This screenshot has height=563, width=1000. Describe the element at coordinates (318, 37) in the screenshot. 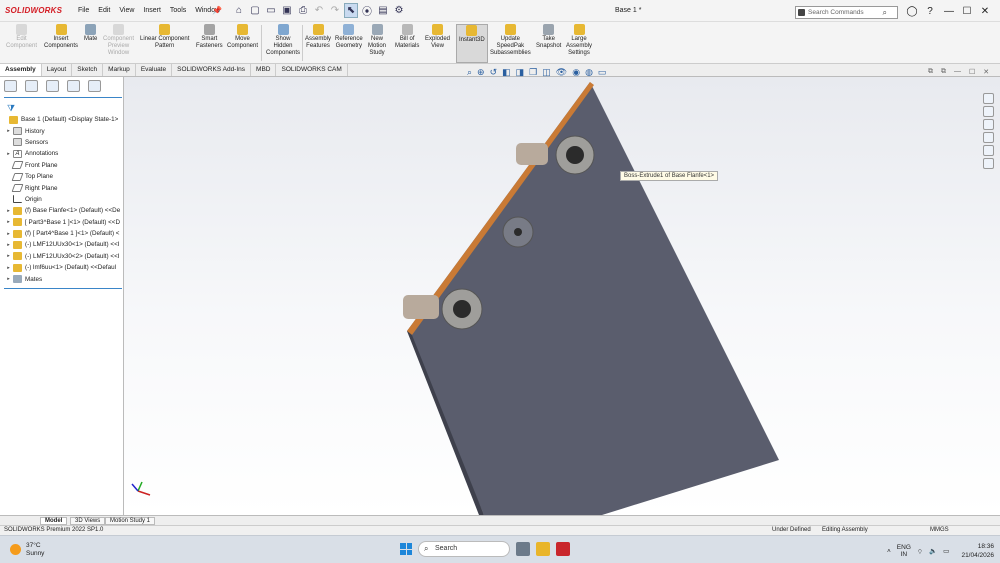

I see `assembly-features-button: Assembly Features` at that location.